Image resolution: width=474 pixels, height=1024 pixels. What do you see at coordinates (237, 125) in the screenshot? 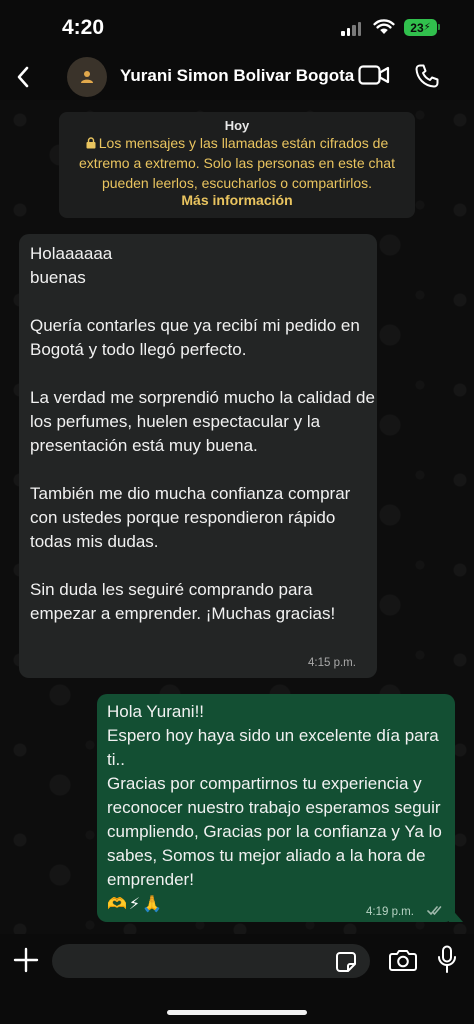
I see `date-separator: Hoy` at bounding box center [237, 125].